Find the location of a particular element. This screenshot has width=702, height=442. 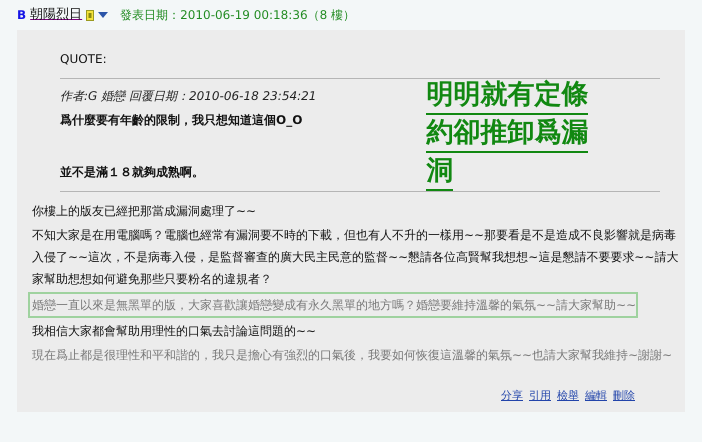

post-paragraph: 現在爲止都是很理性和平和諧的，我只是擔心有強烈的口氣後，我要如何恢復這溫馨的氣氛~~也請大家幫我維持~謝謝~ is located at coordinates (353, 355).